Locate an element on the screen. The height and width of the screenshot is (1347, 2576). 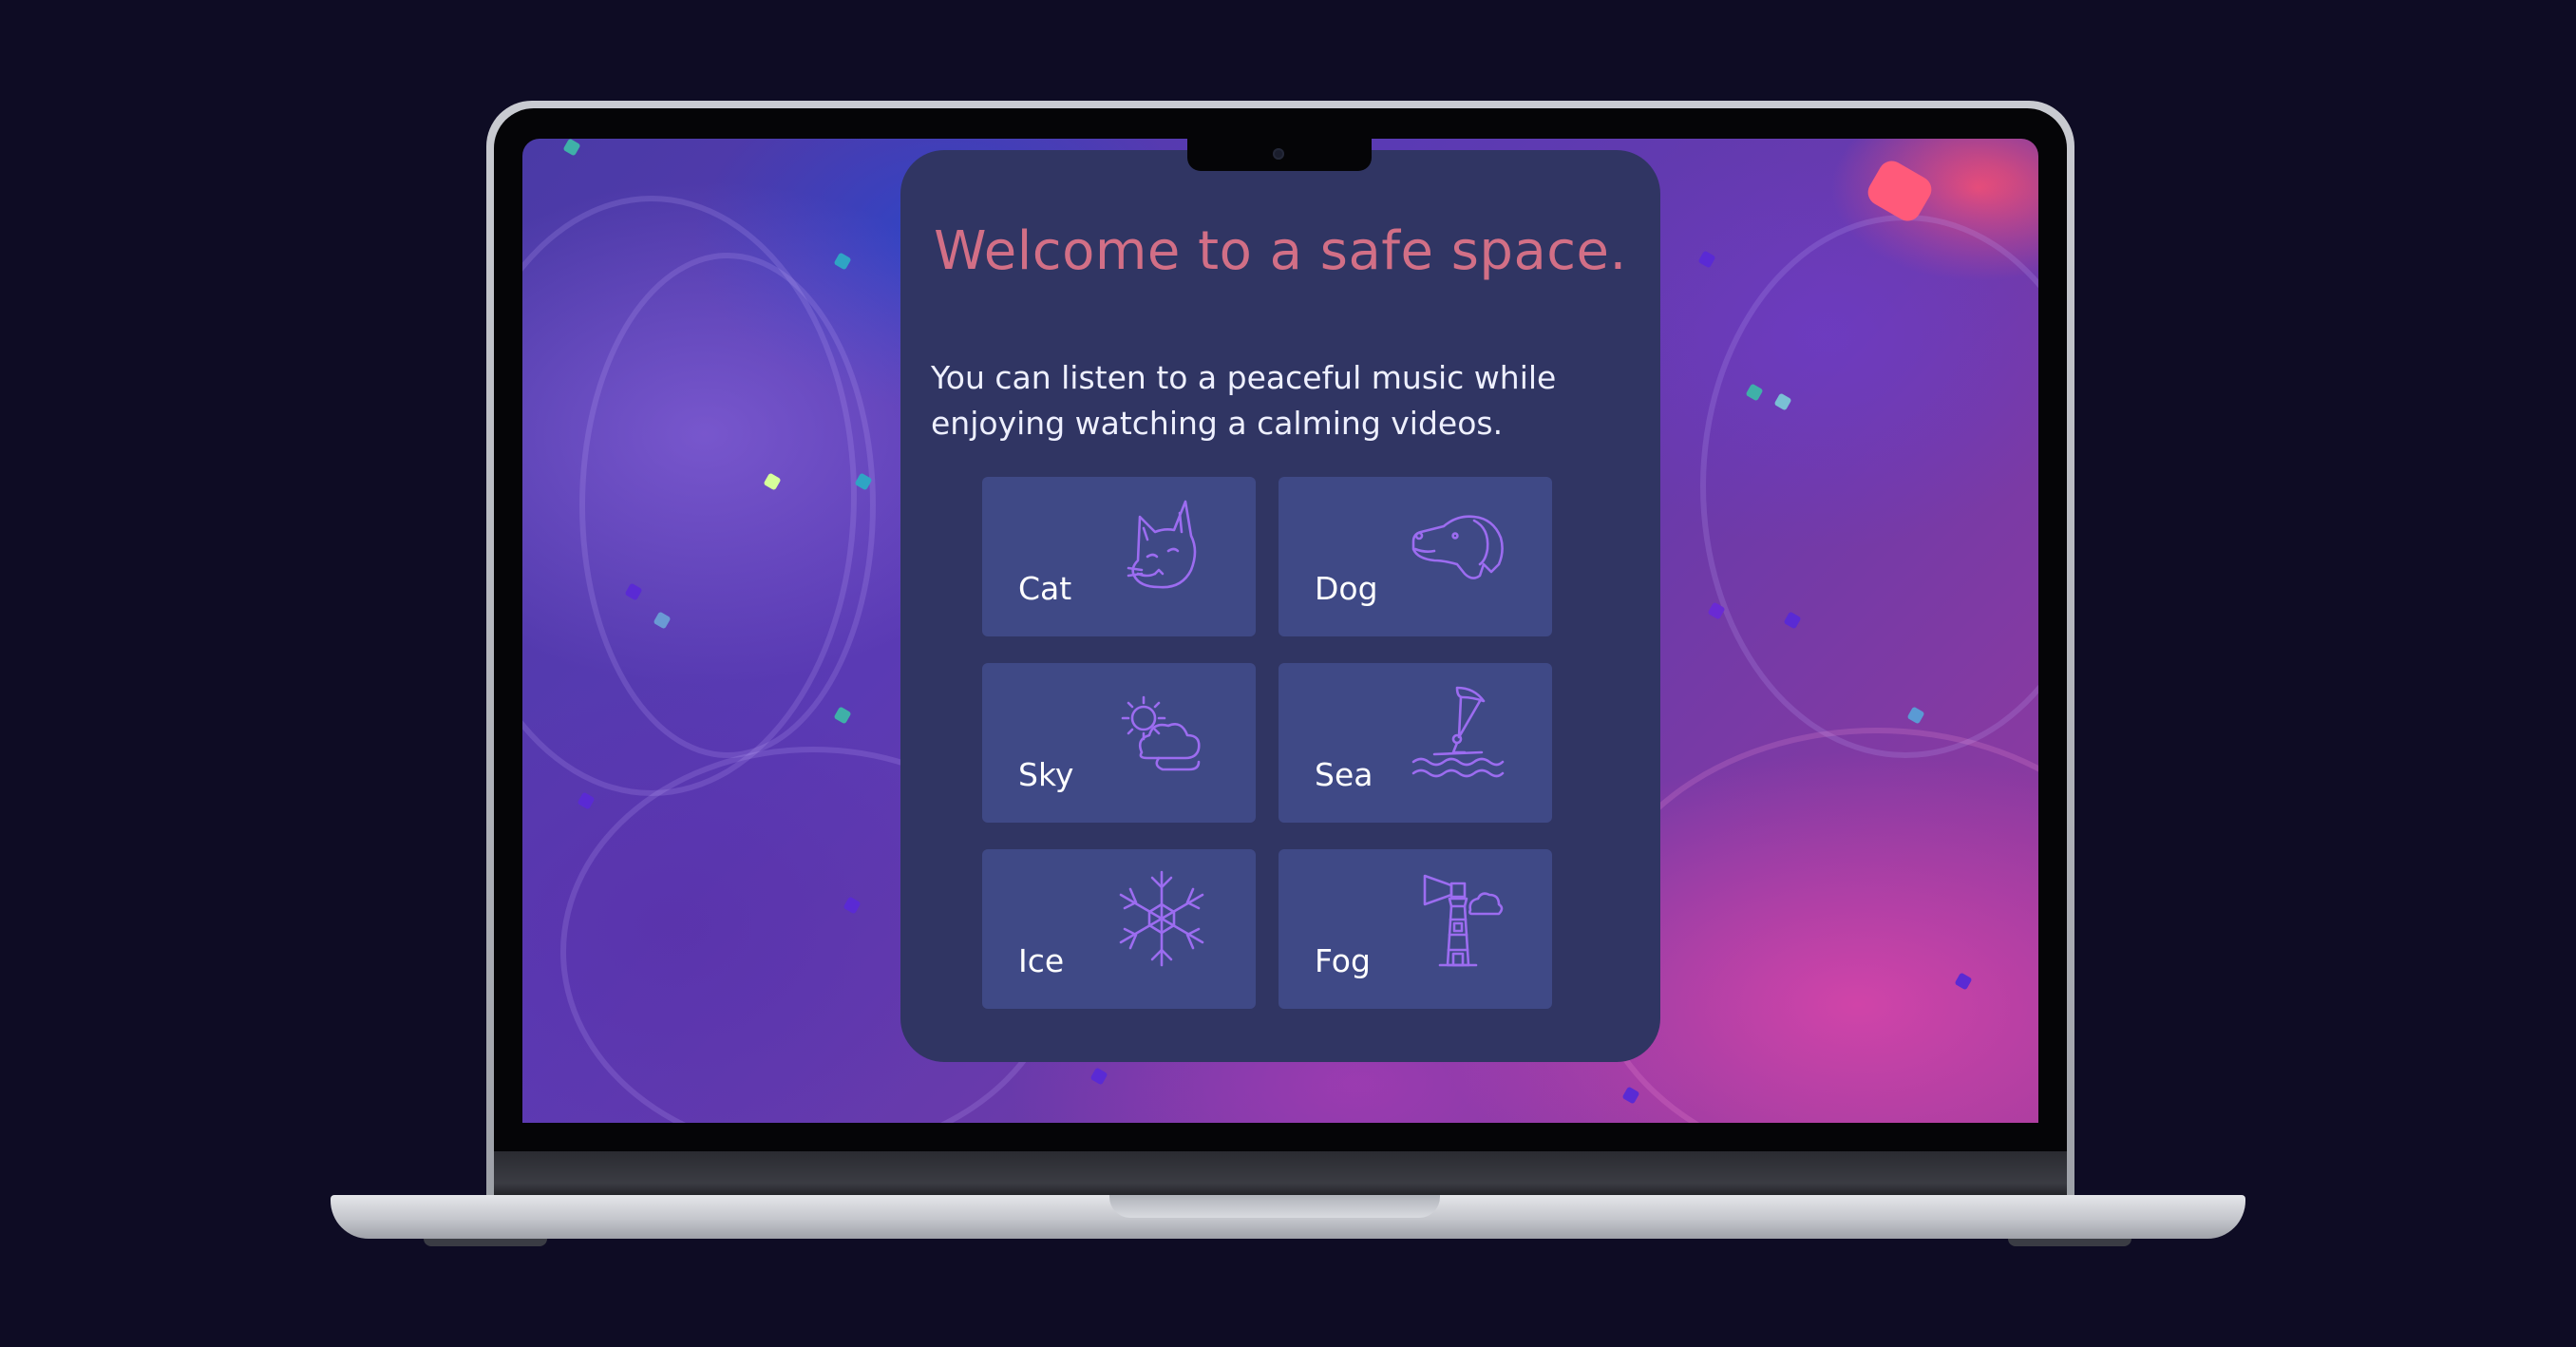
bezel-bottom is located at coordinates (1280, 1137).